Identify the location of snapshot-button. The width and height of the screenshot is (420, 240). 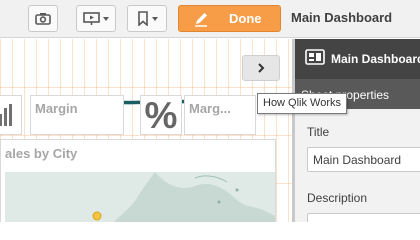
(43, 18).